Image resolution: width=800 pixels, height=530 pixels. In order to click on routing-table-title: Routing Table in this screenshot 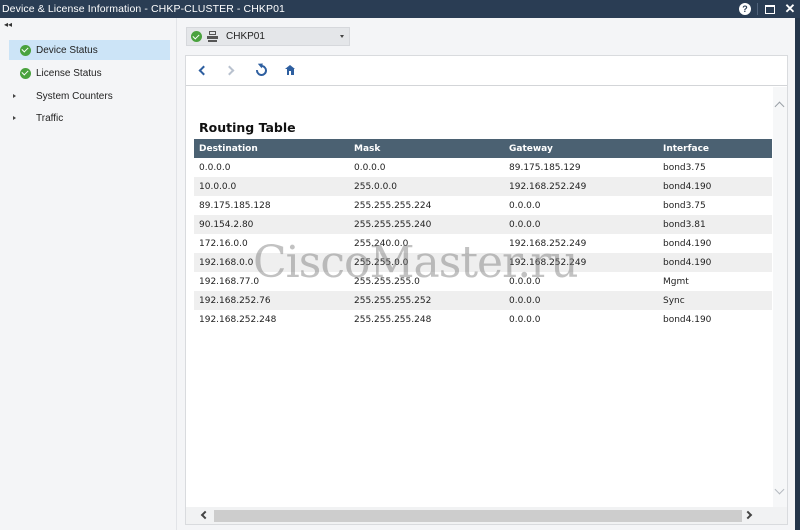, I will do `click(247, 127)`.